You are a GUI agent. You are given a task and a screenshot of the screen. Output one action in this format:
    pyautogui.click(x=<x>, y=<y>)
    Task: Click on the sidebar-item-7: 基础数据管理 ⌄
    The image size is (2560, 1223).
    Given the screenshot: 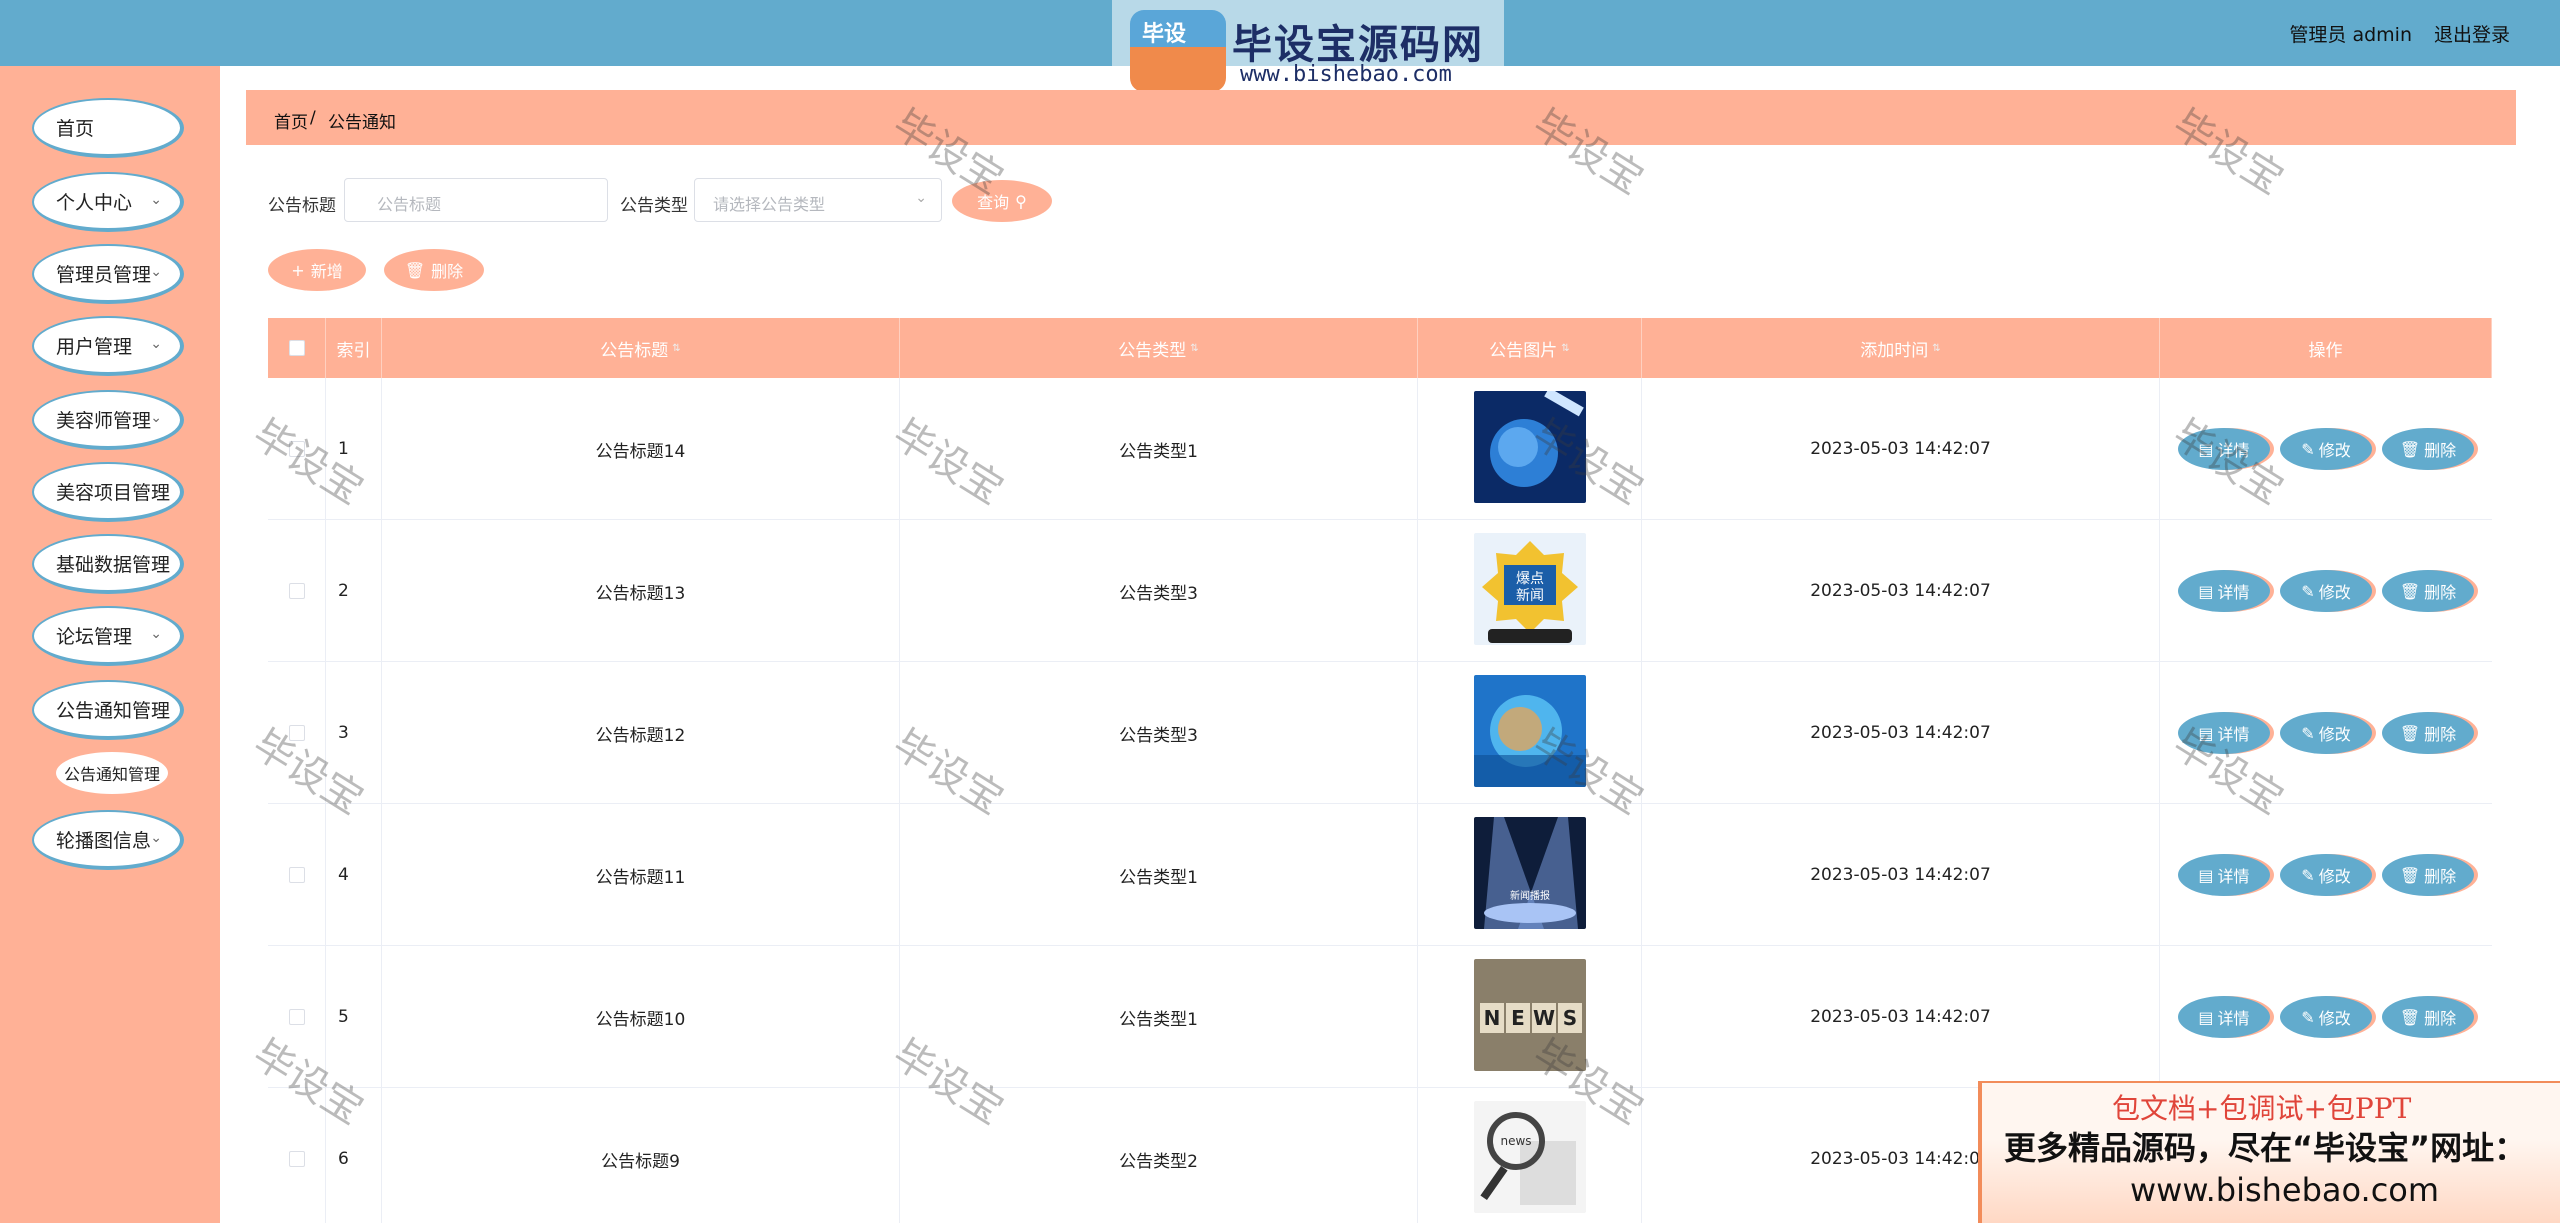 What is the action you would take?
    pyautogui.click(x=108, y=564)
    